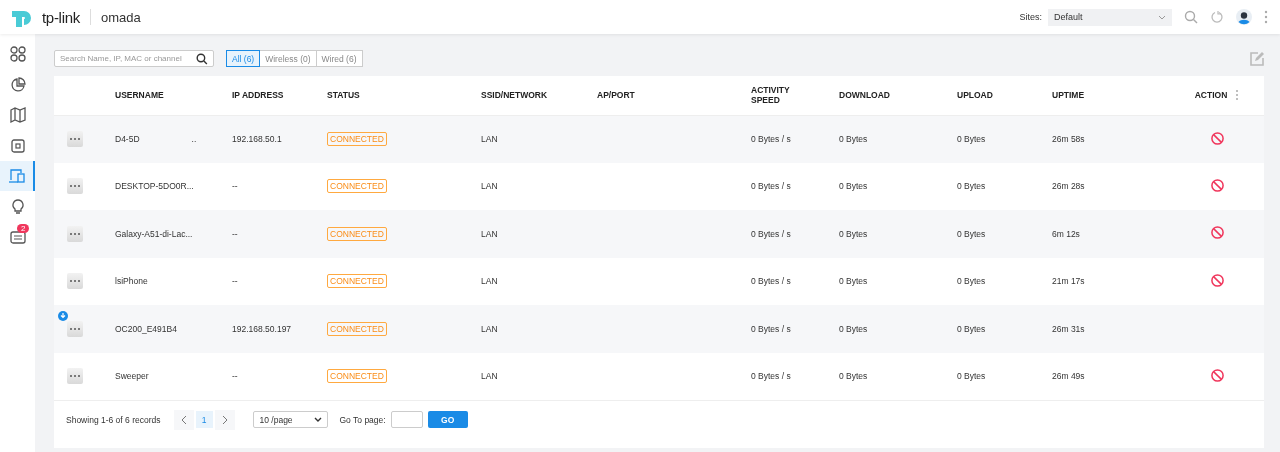 This screenshot has height=452, width=1280. What do you see at coordinates (290, 419) in the screenshot?
I see `page-size-dropdown: 10 /page` at bounding box center [290, 419].